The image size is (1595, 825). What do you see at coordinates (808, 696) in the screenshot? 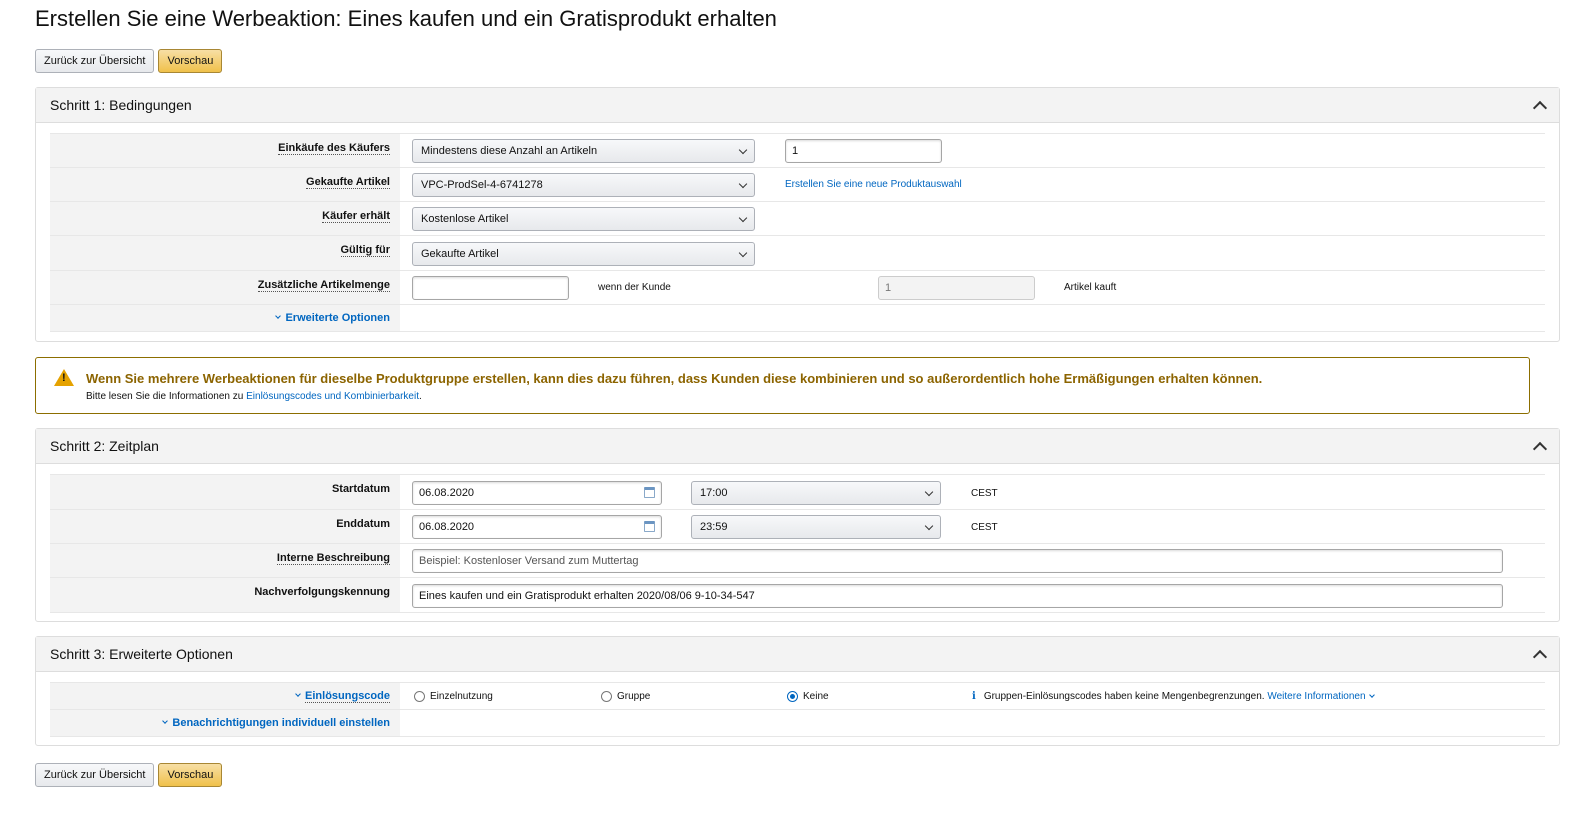
I see `radio-none: Keine` at bounding box center [808, 696].